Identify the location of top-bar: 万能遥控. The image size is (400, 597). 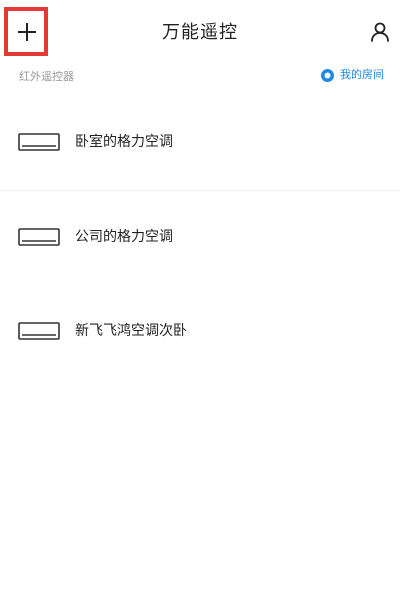
(200, 32).